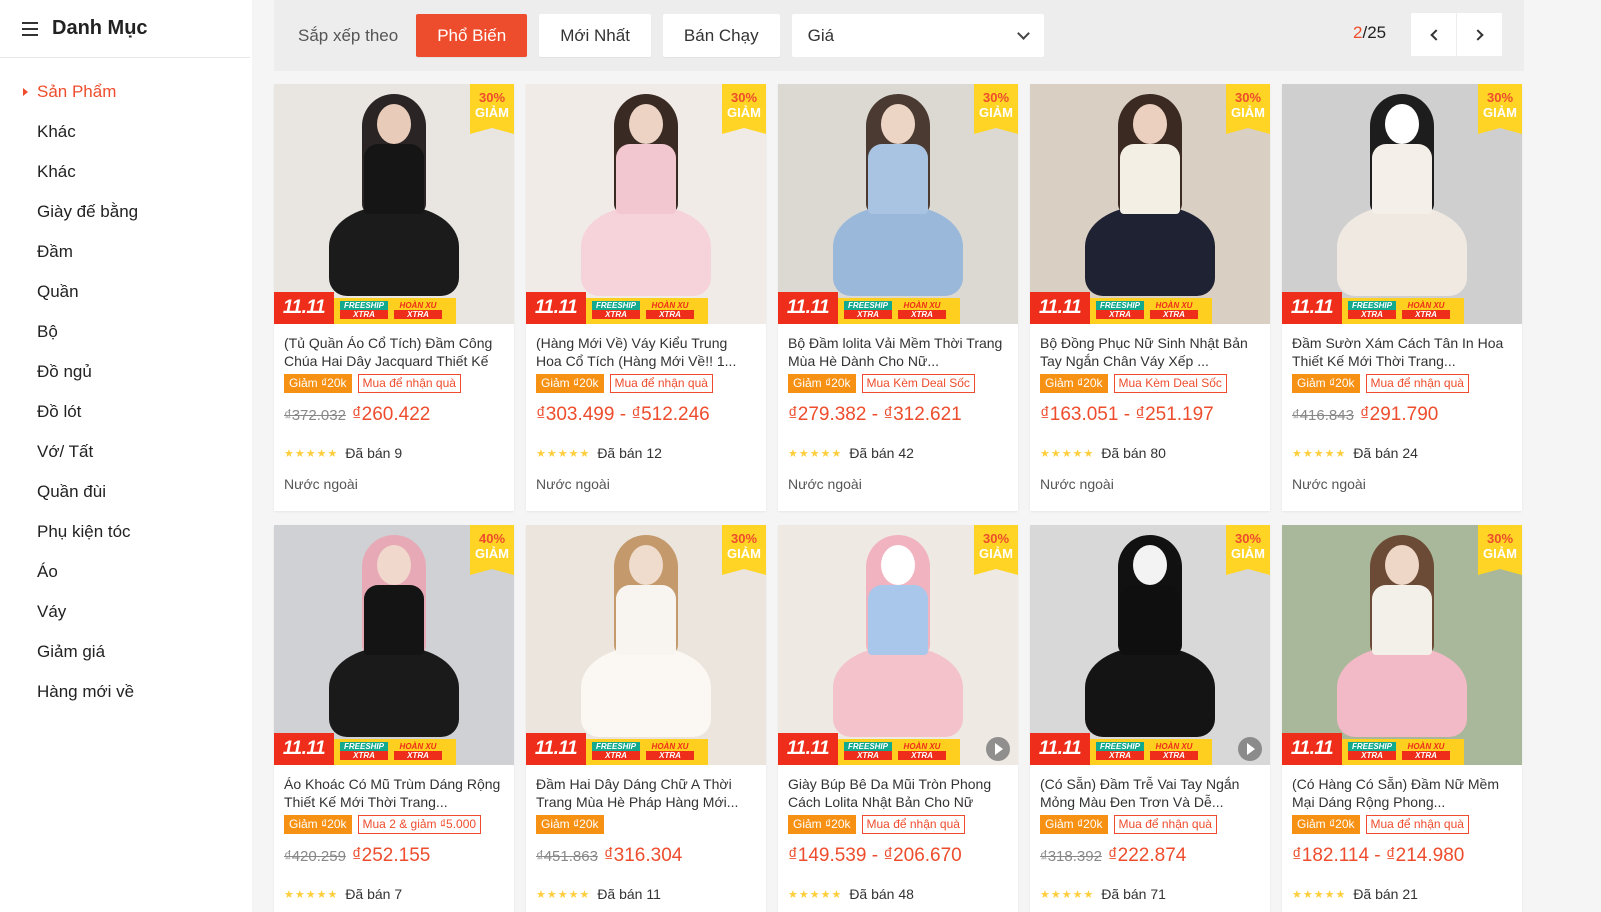 This screenshot has height=912, width=1601. What do you see at coordinates (126, 412) in the screenshot?
I see `sidebar-item: Đồ lót` at bounding box center [126, 412].